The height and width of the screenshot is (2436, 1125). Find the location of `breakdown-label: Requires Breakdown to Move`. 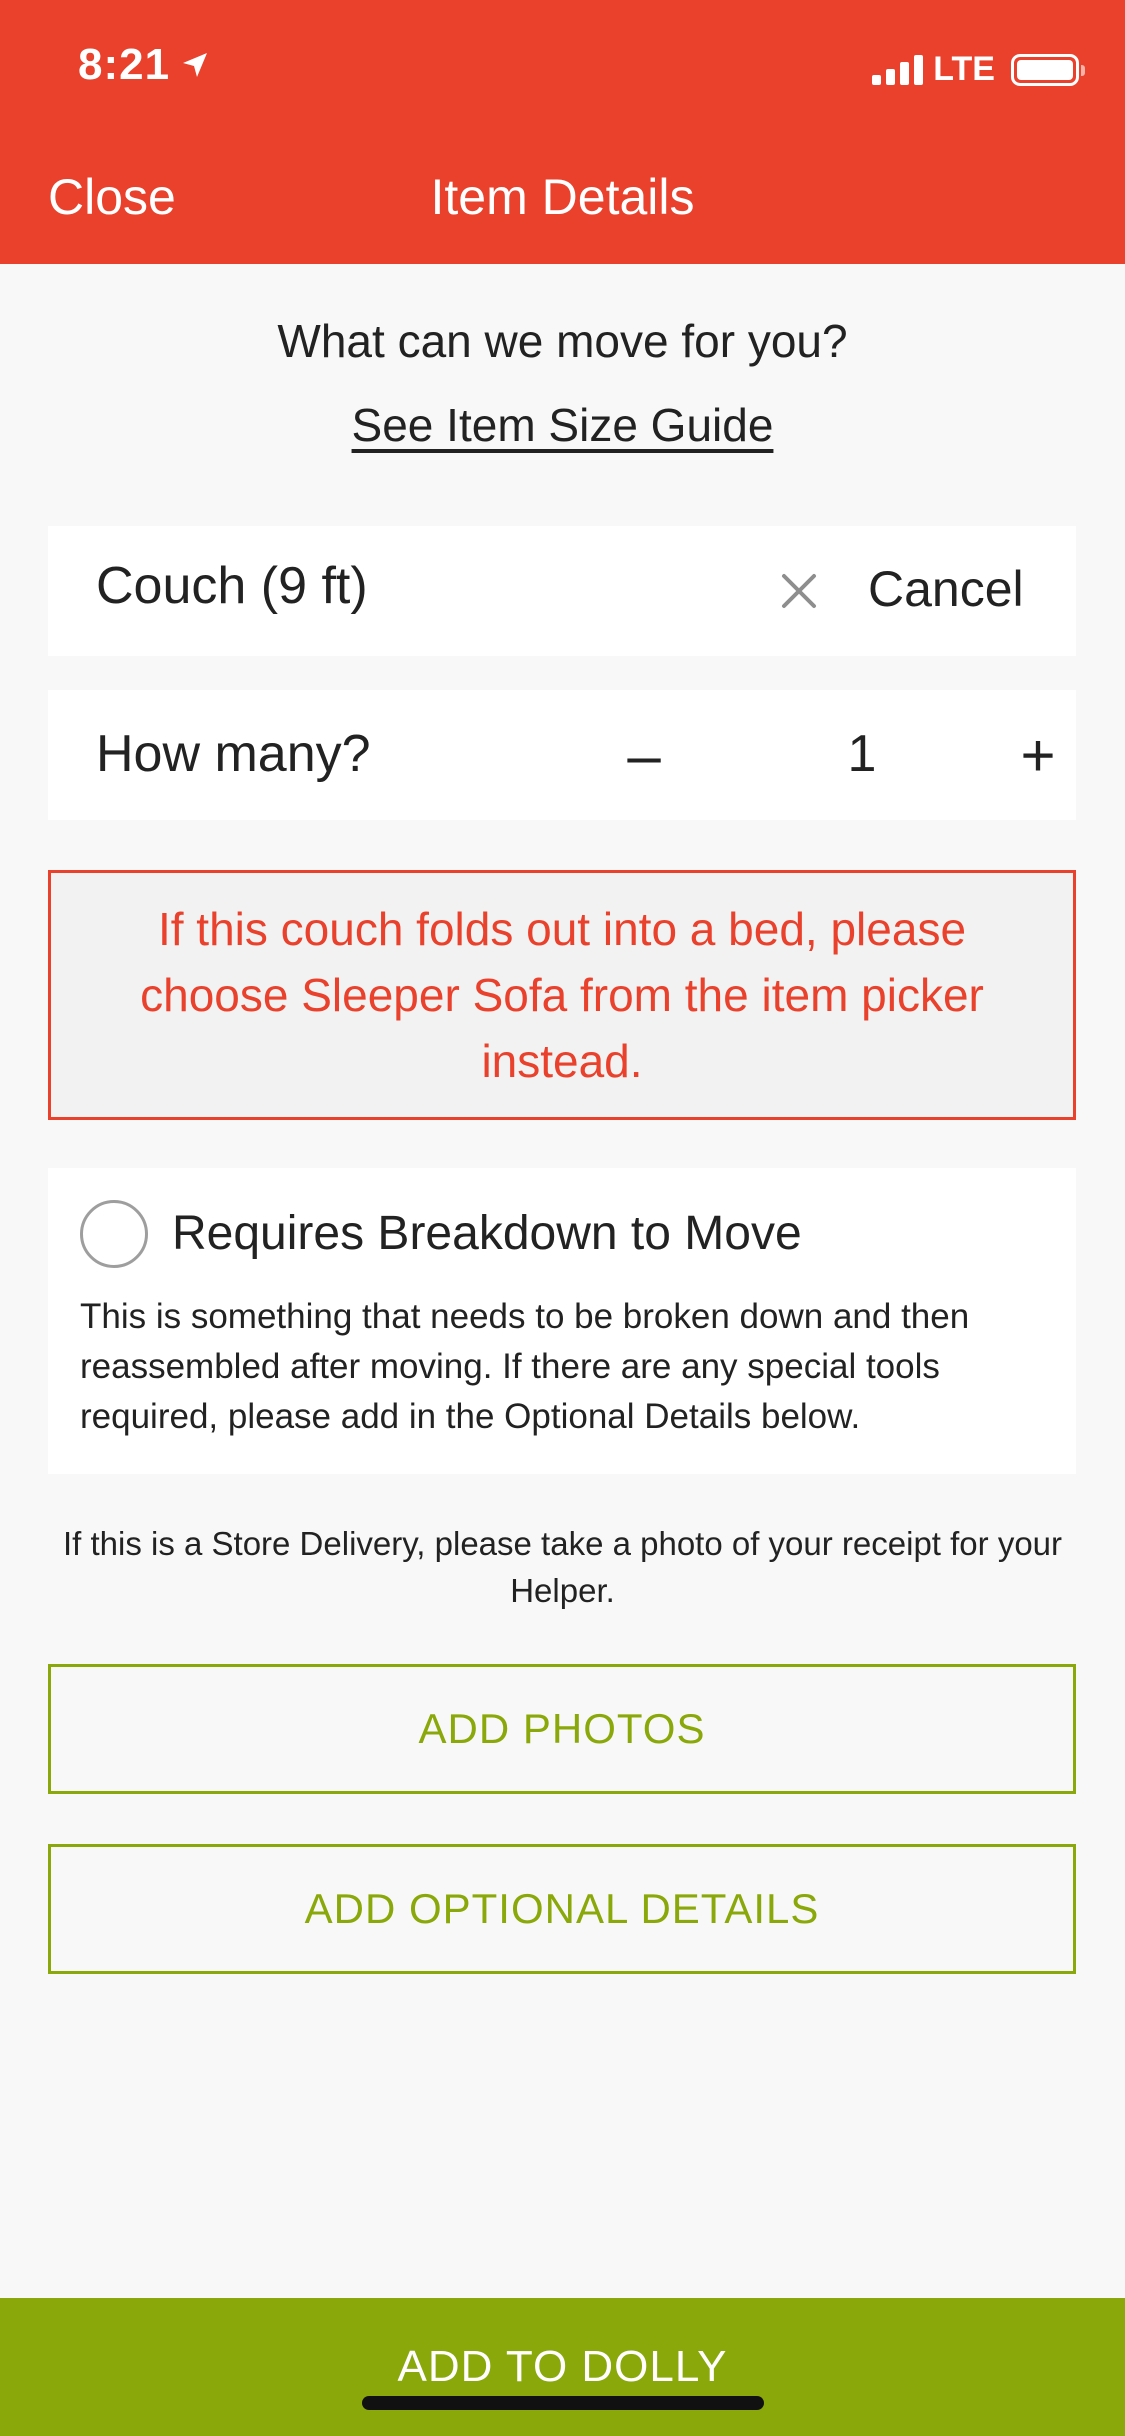

breakdown-label: Requires Breakdown to Move is located at coordinates (487, 1233).